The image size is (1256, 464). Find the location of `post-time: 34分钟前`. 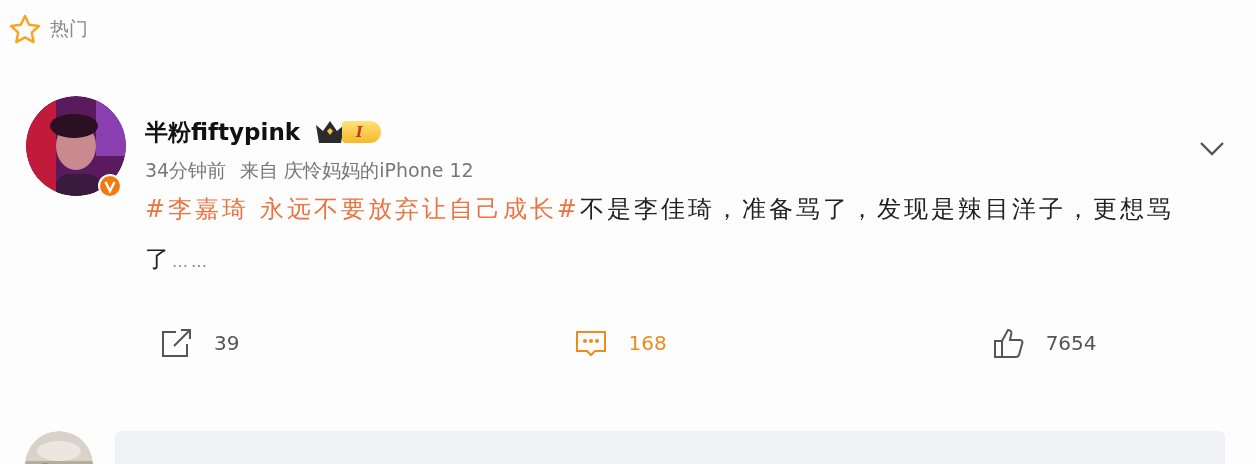

post-time: 34分钟前 is located at coordinates (186, 170).